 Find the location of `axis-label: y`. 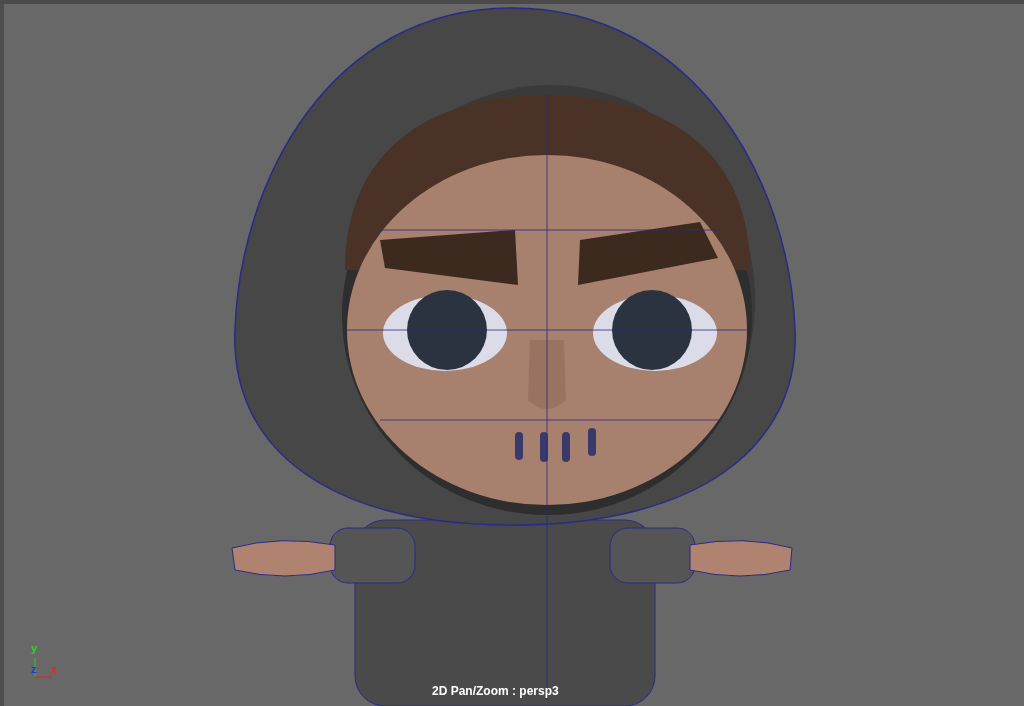

axis-label: y is located at coordinates (34, 648).